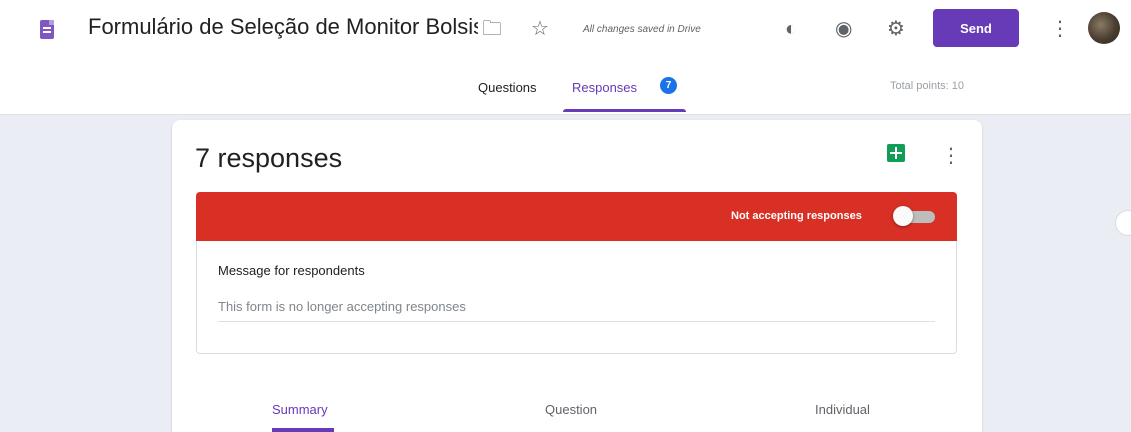 Image resolution: width=1131 pixels, height=432 pixels. Describe the element at coordinates (903, 216) in the screenshot. I see `toggle-thumb` at that location.